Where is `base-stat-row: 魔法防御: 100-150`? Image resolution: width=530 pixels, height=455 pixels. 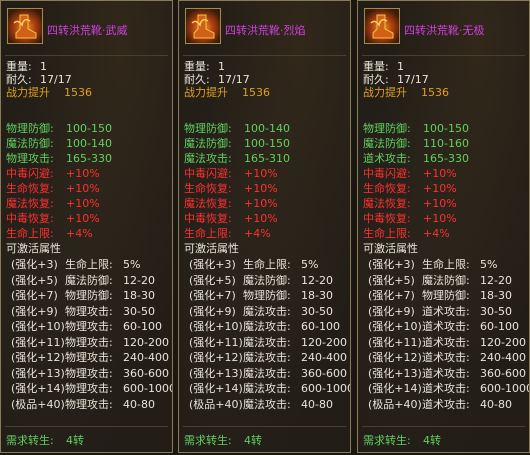
base-stat-row: 魔法防御: 100-150 is located at coordinates (264, 143).